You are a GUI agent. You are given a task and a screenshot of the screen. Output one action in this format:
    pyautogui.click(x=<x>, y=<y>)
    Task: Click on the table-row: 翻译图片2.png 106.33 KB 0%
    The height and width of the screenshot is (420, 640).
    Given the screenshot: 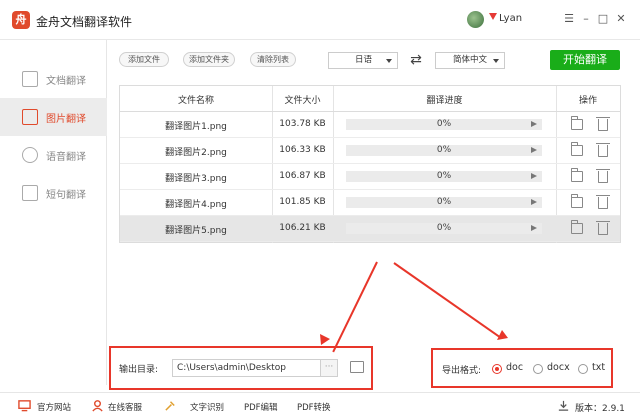 What is the action you would take?
    pyautogui.click(x=370, y=151)
    